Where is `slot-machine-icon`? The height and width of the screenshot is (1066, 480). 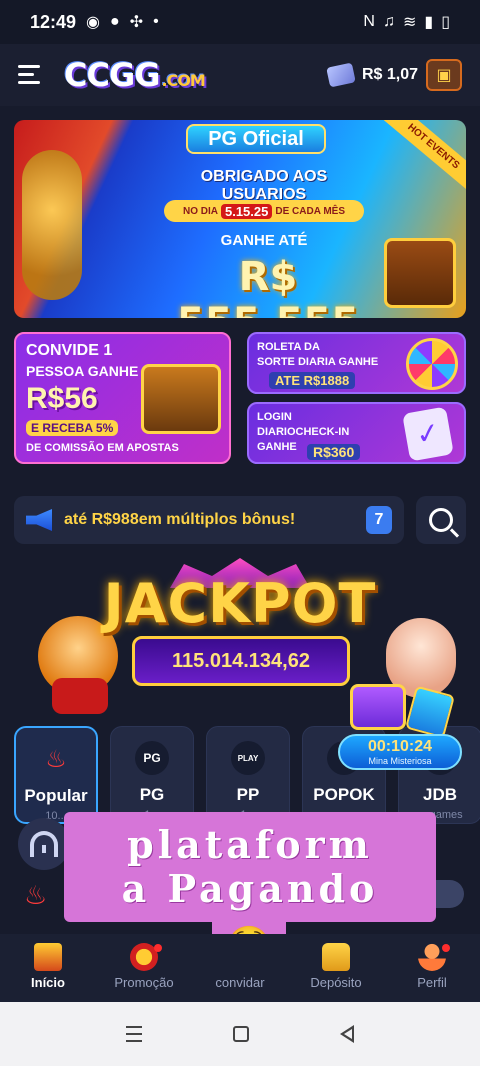 slot-machine-icon is located at coordinates (48, 957).